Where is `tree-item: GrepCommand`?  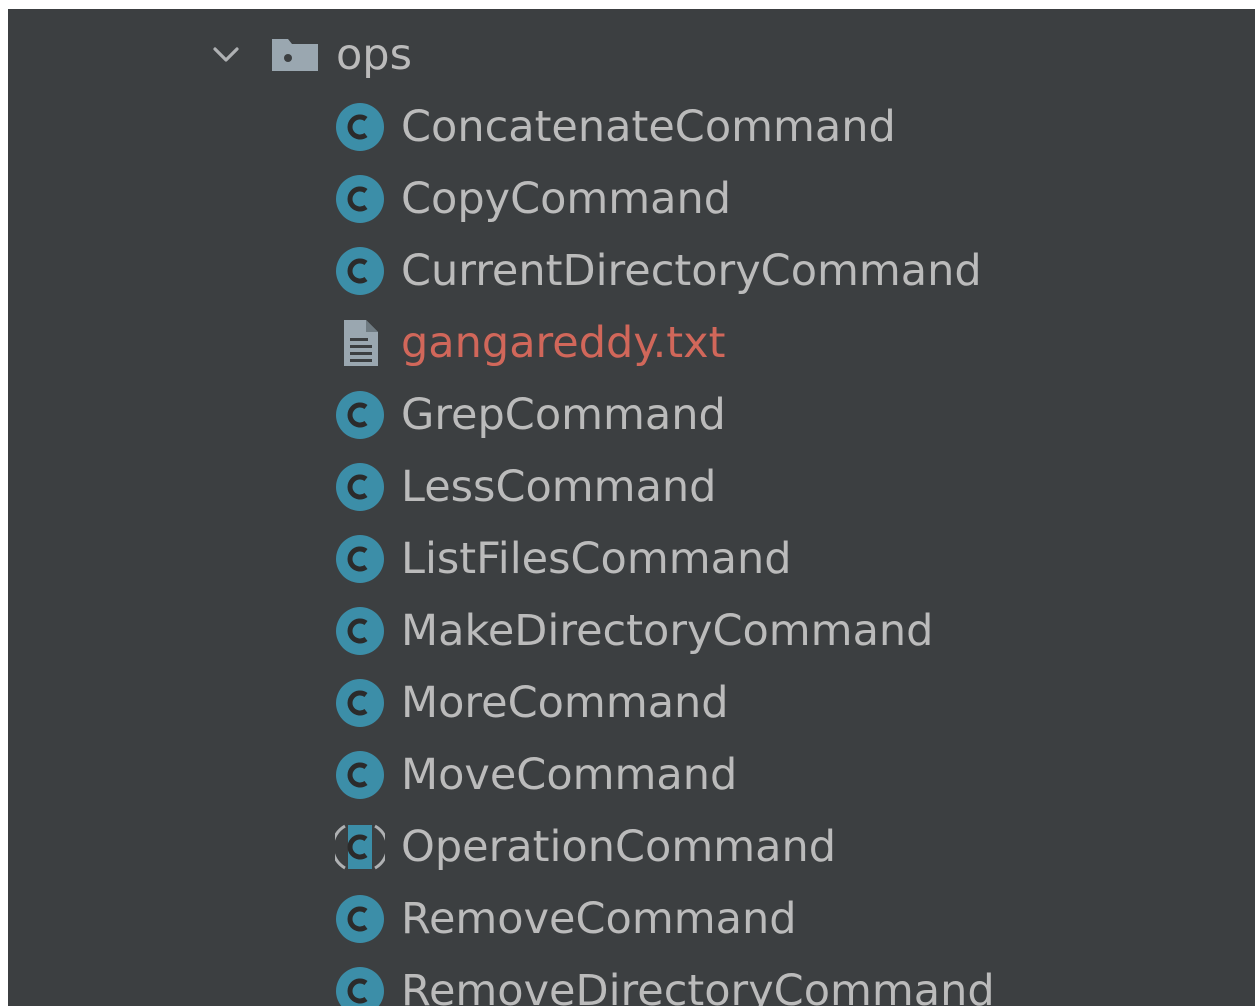 tree-item: GrepCommand is located at coordinates (631, 415).